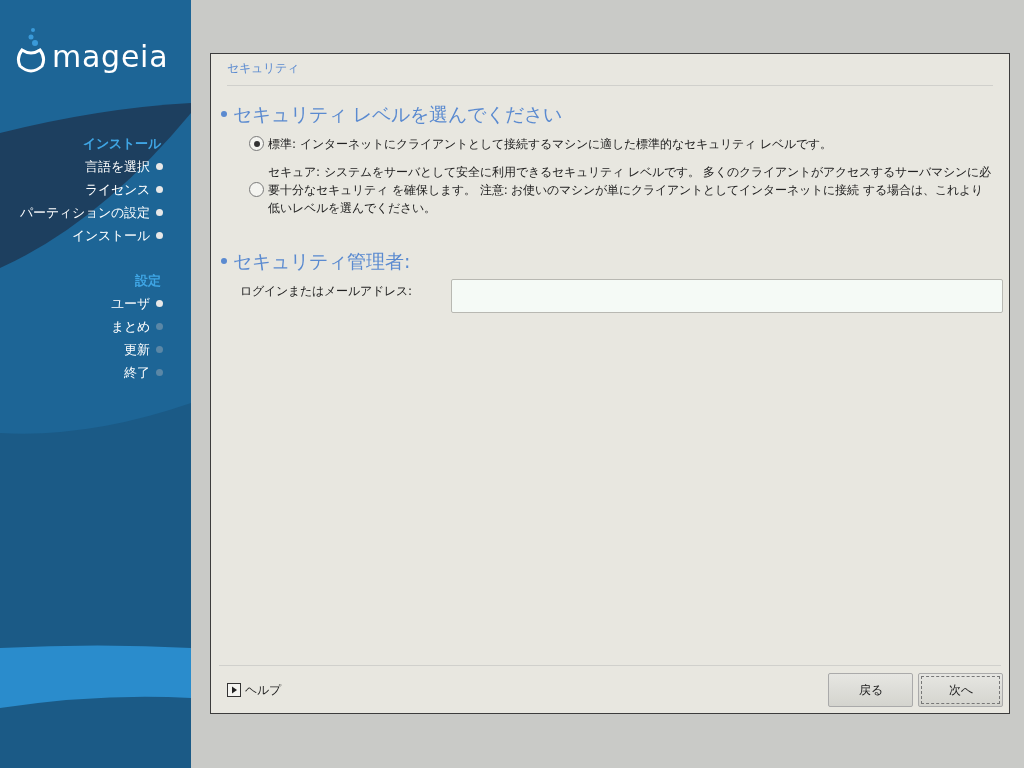 The width and height of the screenshot is (1024, 768). Describe the element at coordinates (137, 372) in the screenshot. I see `step-label: 終了` at that location.